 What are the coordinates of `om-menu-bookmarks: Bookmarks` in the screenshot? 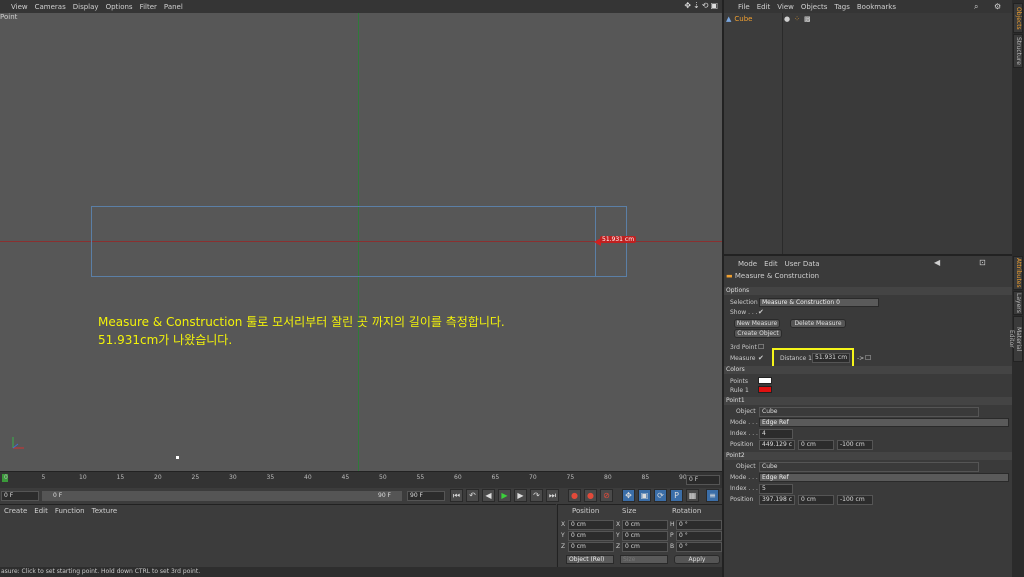 It's located at (876, 7).